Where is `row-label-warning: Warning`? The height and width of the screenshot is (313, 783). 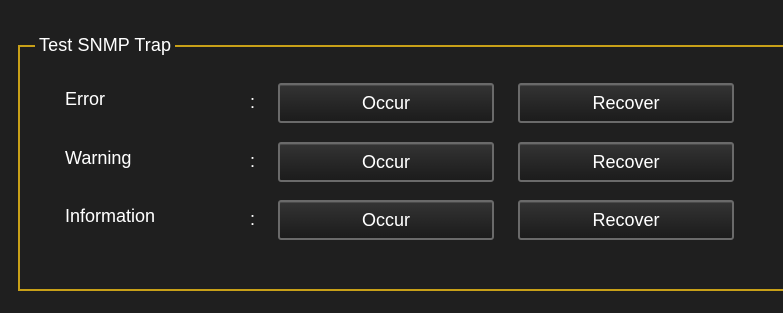 row-label-warning: Warning is located at coordinates (98, 158).